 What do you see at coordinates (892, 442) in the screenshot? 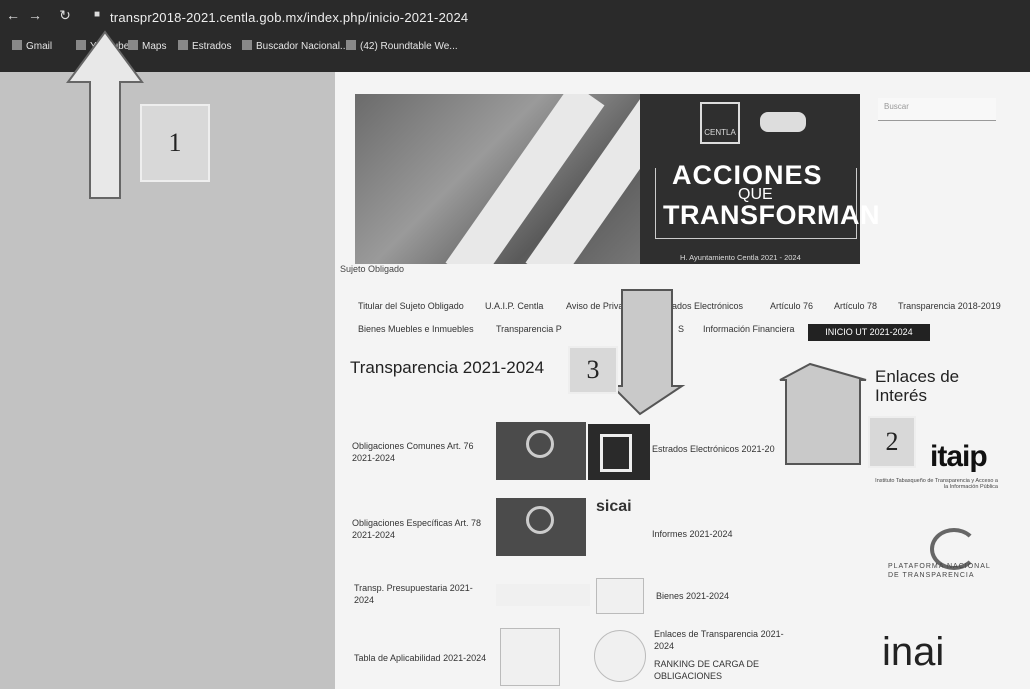
I see `annotation-2: 2` at bounding box center [892, 442].